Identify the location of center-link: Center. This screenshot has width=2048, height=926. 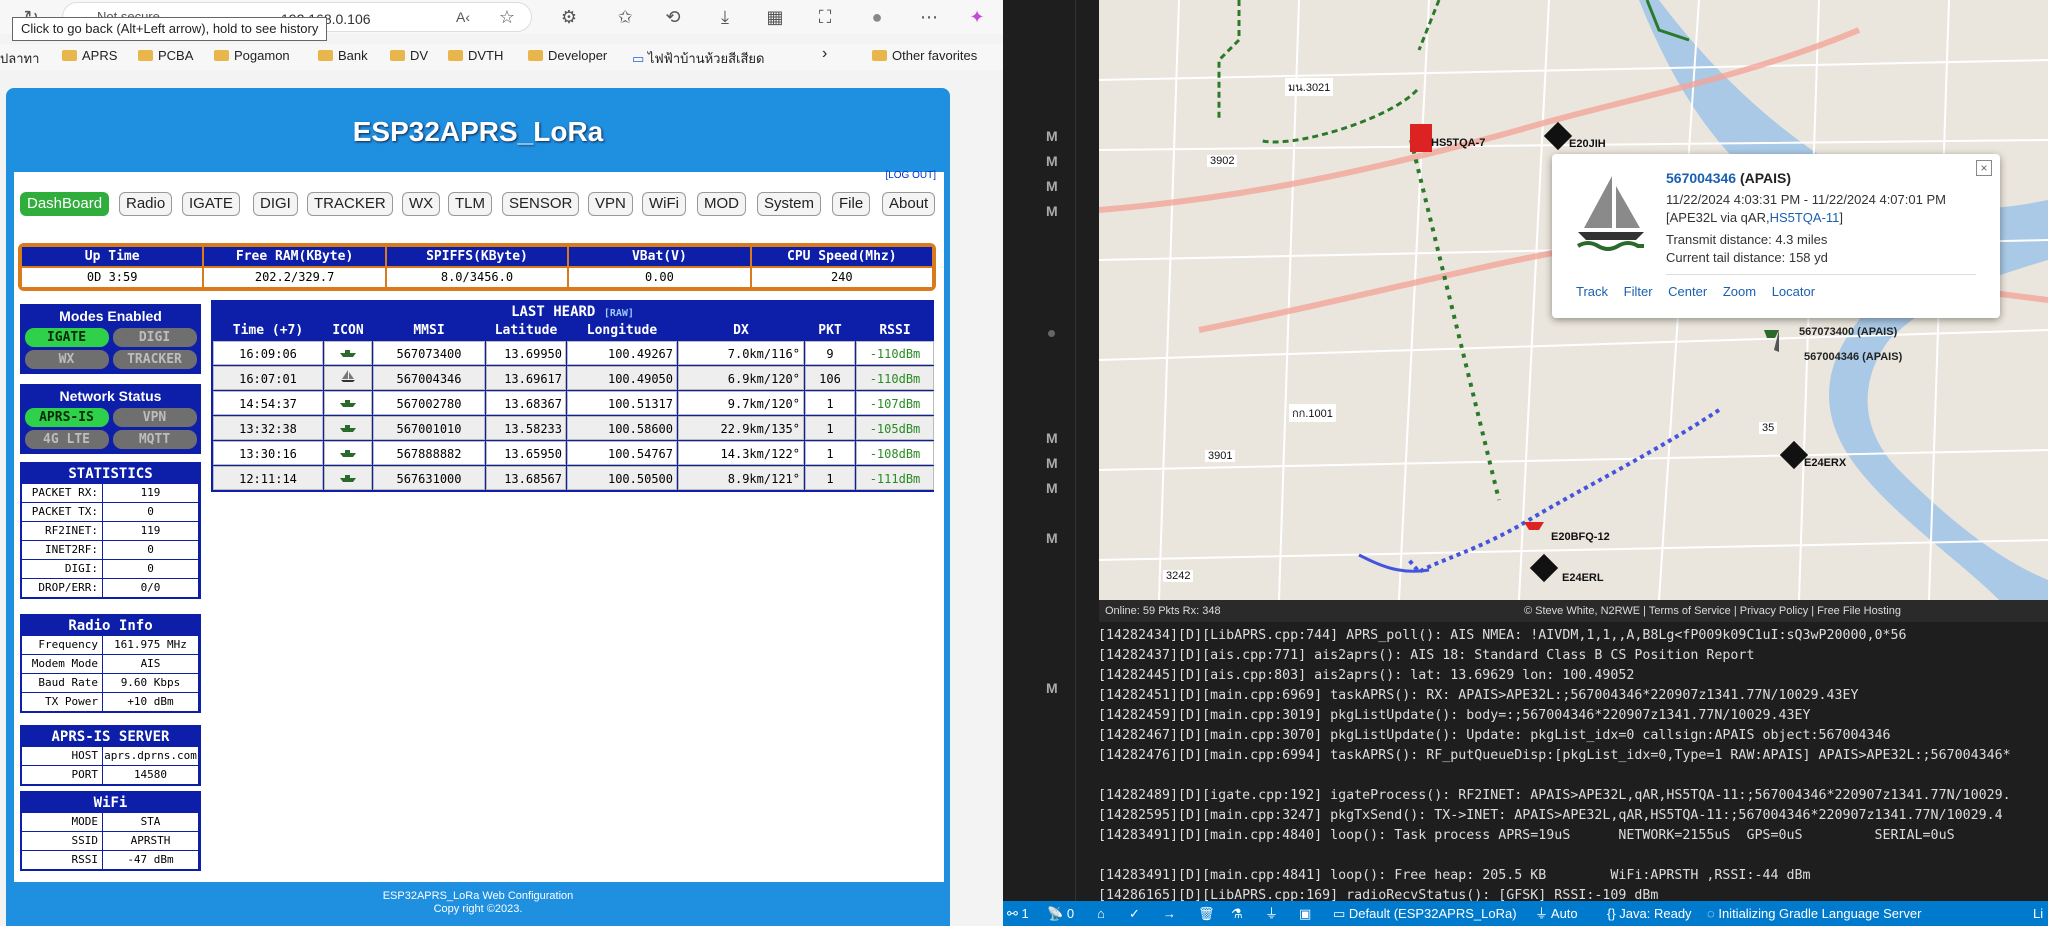
(1687, 291).